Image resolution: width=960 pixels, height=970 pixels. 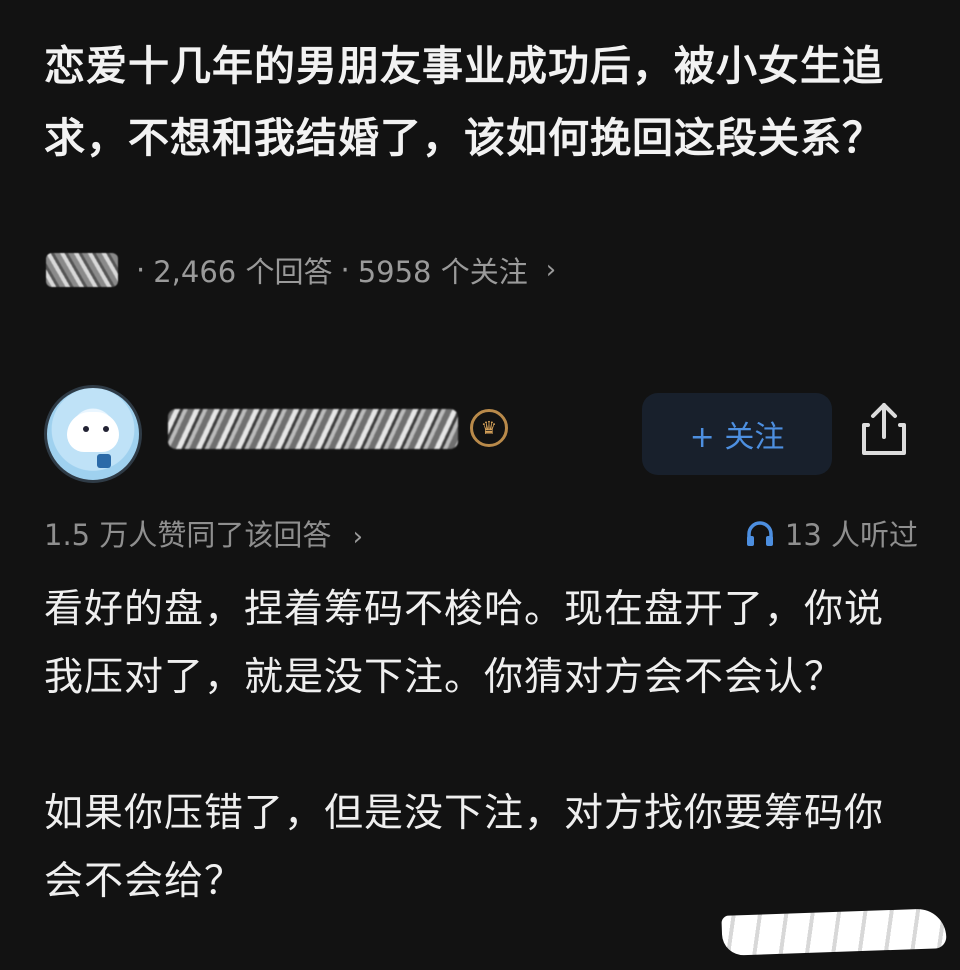 I want to click on follow-button: + 关注, so click(x=737, y=434).